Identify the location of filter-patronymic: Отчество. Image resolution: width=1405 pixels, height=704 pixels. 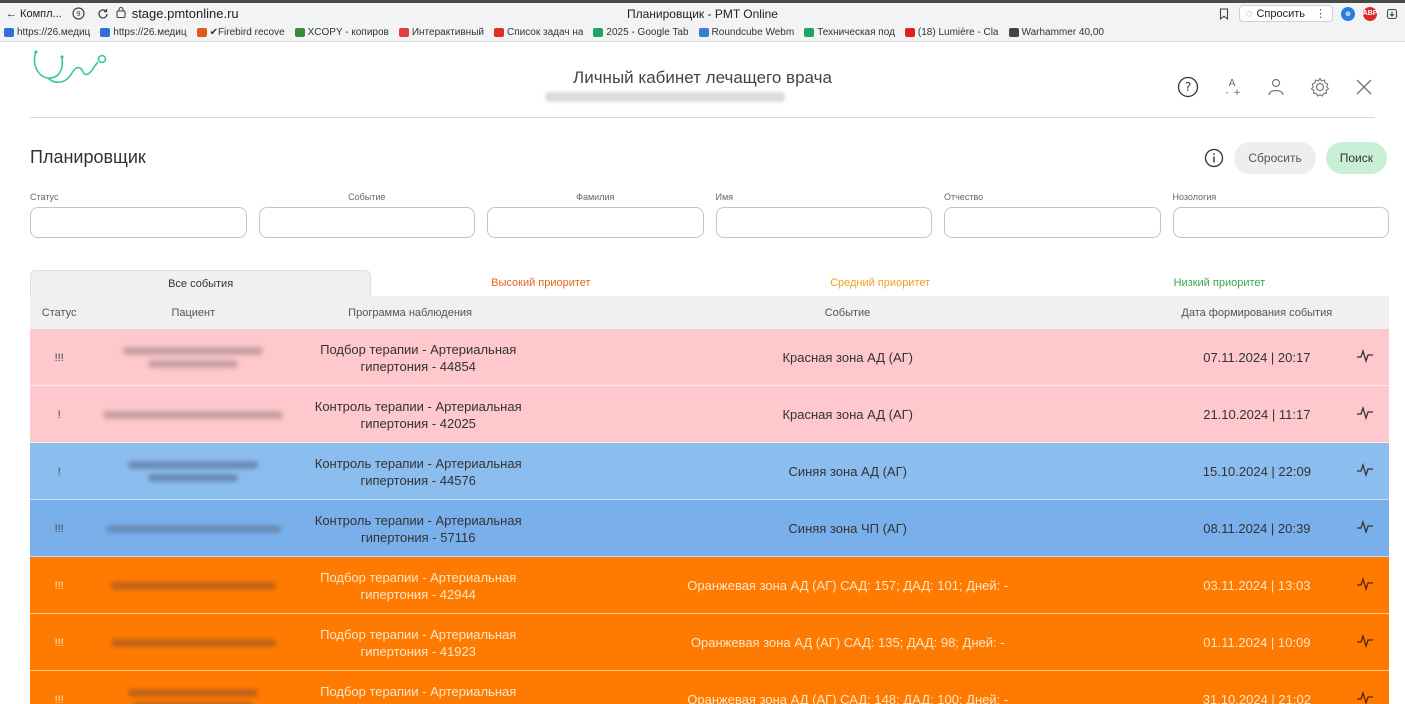
(1052, 231).